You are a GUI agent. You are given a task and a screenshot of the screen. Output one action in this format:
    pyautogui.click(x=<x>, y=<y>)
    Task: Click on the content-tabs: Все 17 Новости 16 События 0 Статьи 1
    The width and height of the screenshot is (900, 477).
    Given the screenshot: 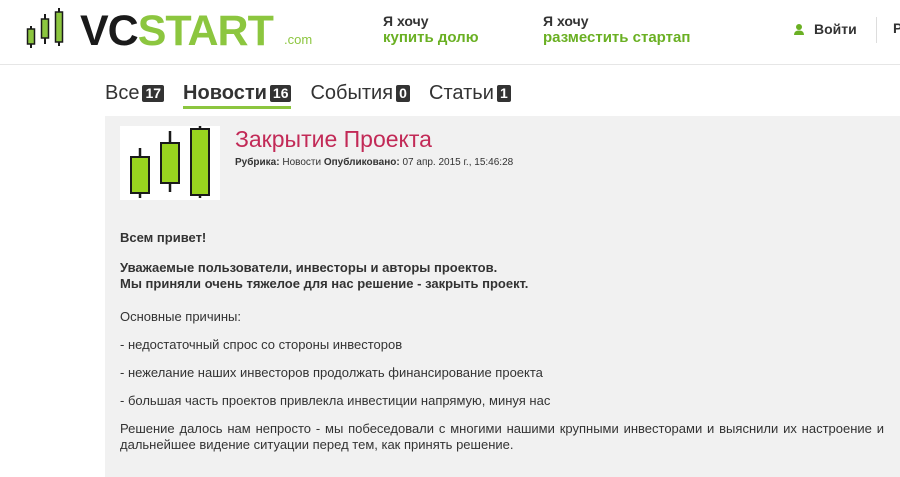 What is the action you would take?
    pyautogui.click(x=317, y=95)
    